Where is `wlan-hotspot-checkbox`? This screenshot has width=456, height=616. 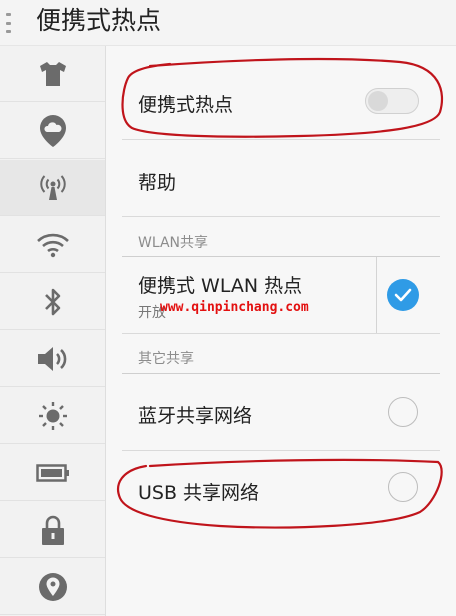 wlan-hotspot-checkbox is located at coordinates (403, 295).